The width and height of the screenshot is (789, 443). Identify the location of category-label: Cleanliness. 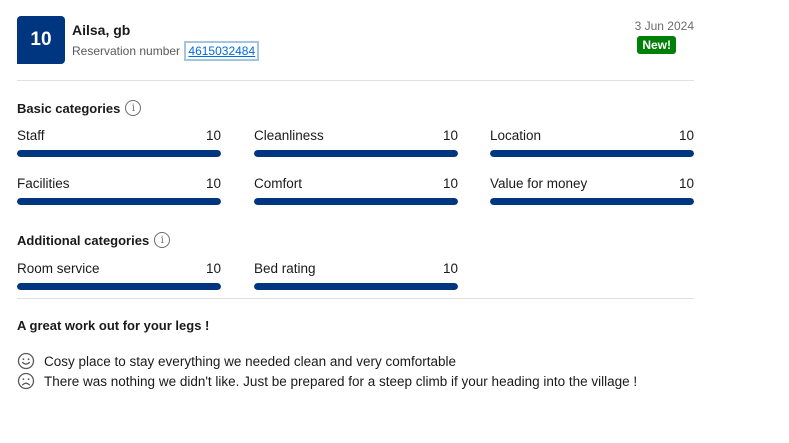
(289, 135).